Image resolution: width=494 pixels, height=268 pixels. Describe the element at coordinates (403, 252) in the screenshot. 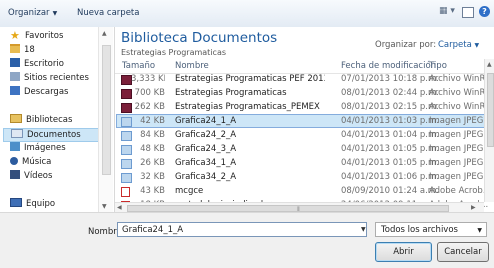

I see `open-button: Abrir` at that location.